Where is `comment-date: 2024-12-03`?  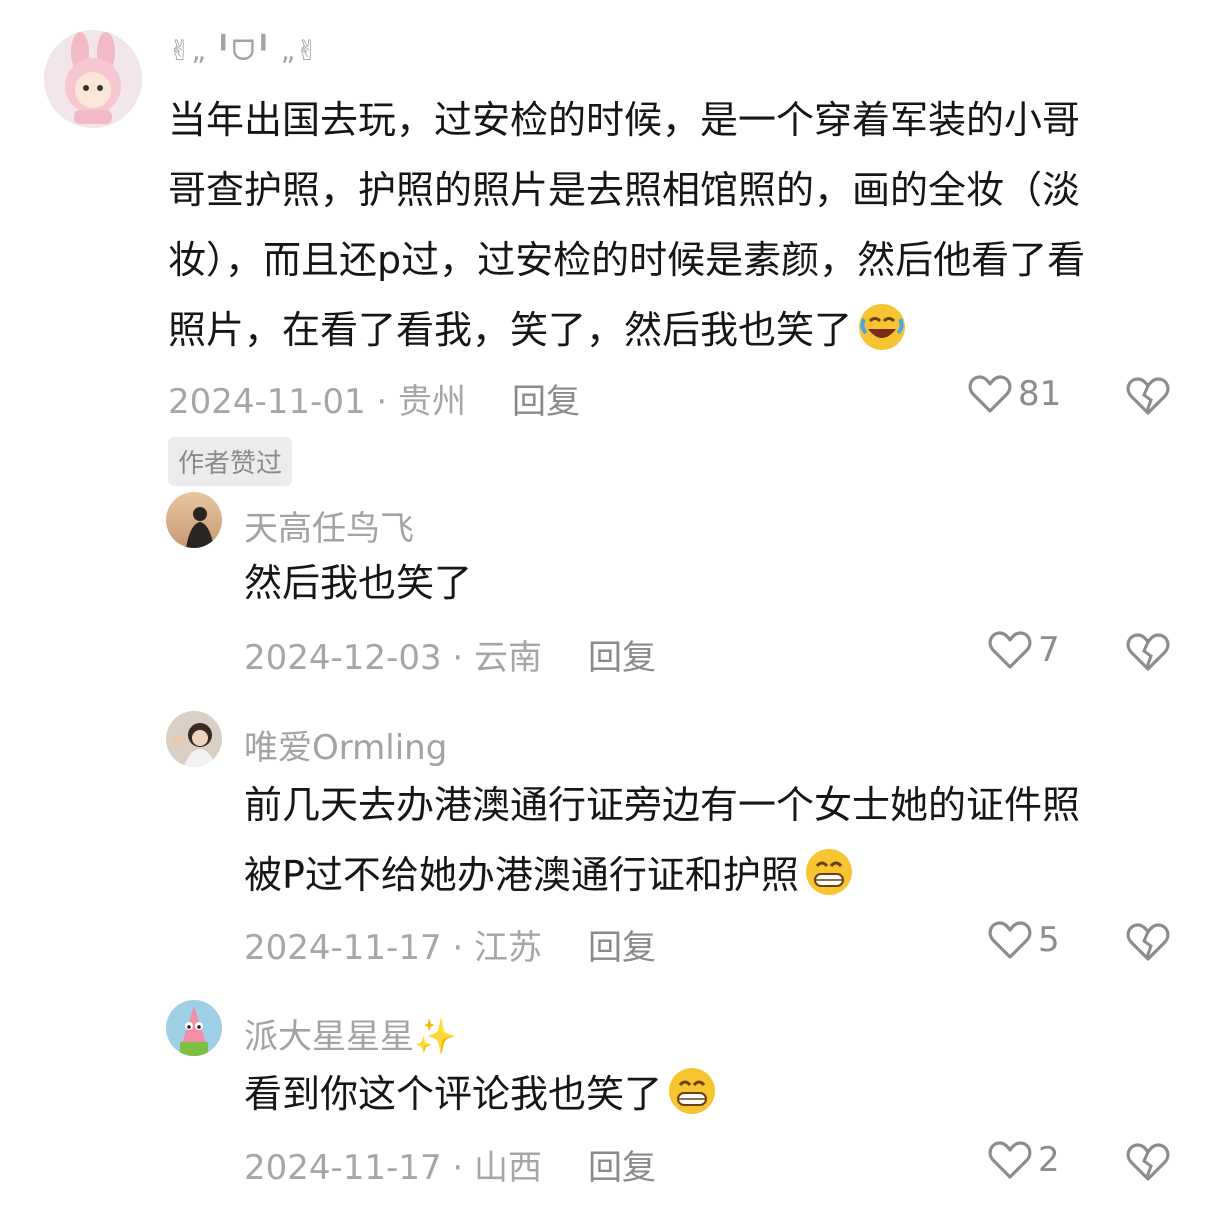
comment-date: 2024-12-03 is located at coordinates (343, 658).